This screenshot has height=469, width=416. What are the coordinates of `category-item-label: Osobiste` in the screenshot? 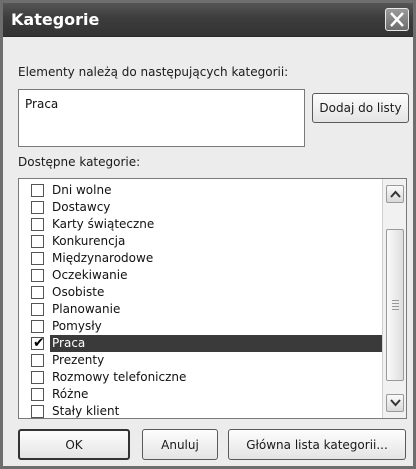 It's located at (78, 292).